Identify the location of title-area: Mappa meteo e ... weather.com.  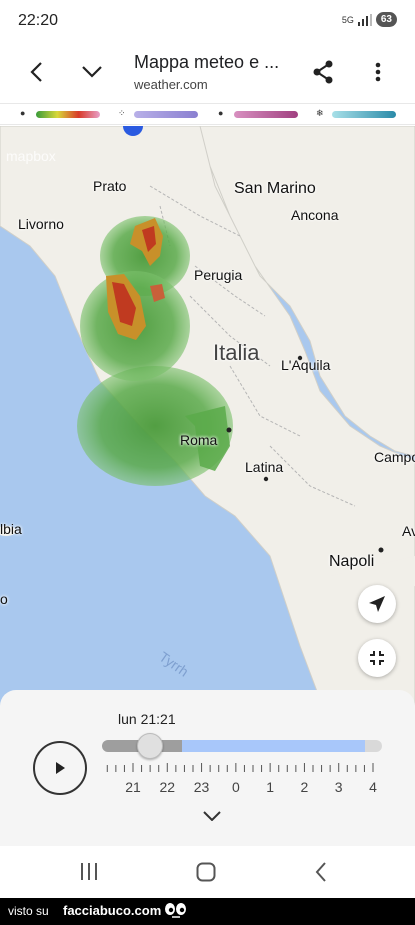
(206, 72).